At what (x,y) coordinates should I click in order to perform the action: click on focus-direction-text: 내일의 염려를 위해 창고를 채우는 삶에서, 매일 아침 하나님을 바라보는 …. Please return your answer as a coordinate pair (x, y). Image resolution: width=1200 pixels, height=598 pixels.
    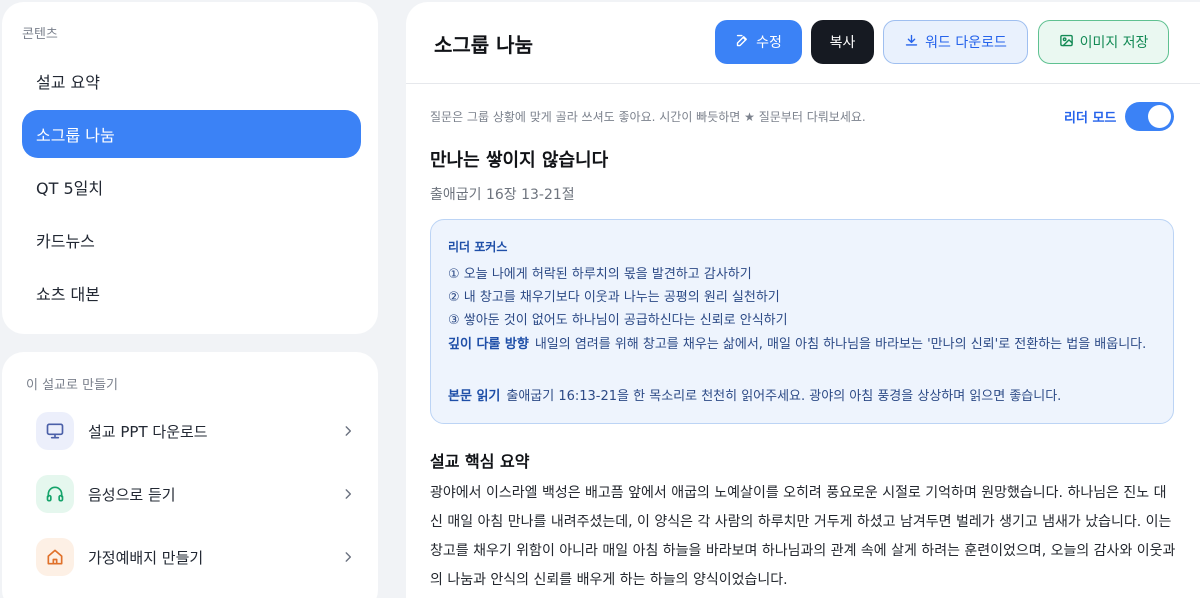
    Looking at the image, I should click on (840, 344).